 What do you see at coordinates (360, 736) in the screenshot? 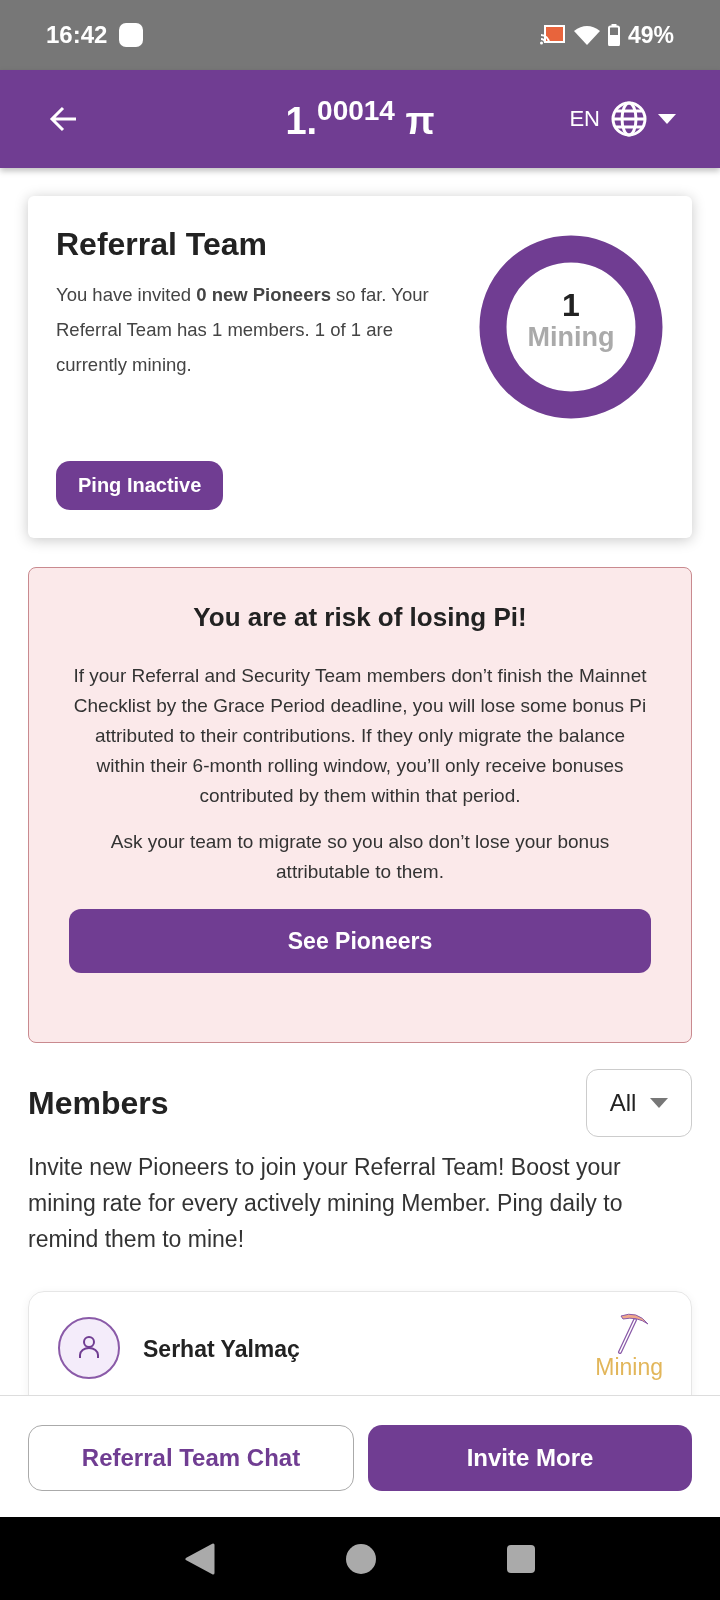
I see `warning-paragraph: If your Referral and Security Team members don’t finish the Mainnet Checklist by the Grace Period deadline, you will lose some bonus Pi attributed to their contributions. If they only migrate the balance within their 6-month rolling window, you’ll only receive bonuses contributed by them within that period.` at bounding box center [360, 736].